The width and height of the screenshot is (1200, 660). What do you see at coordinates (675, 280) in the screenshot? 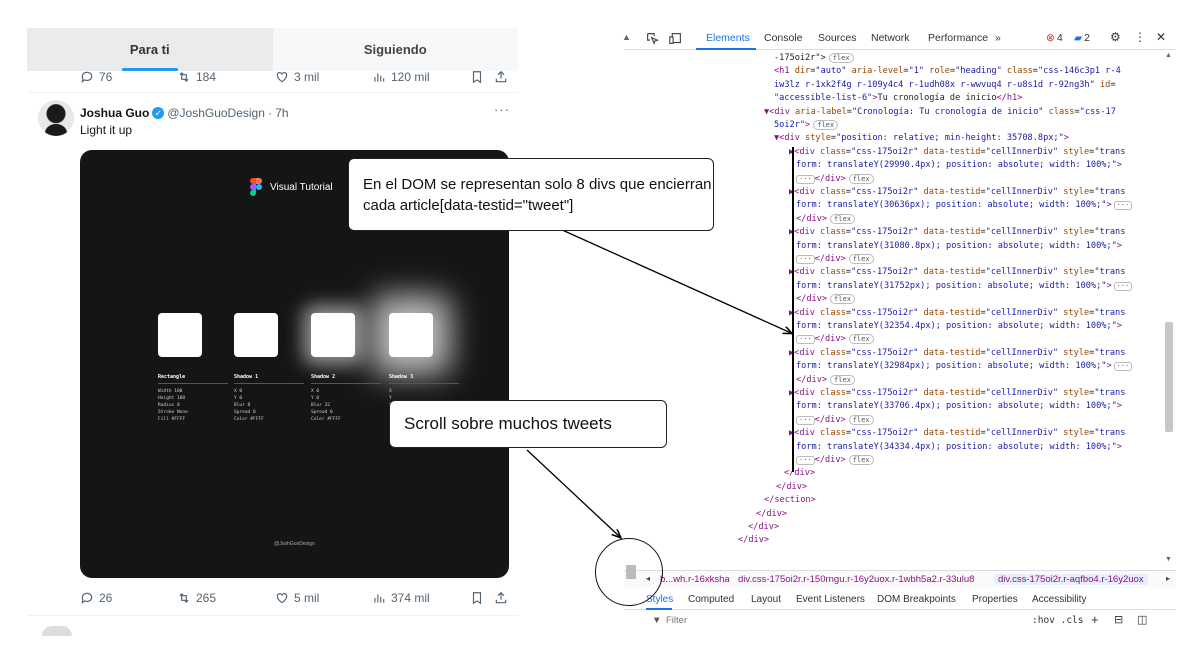
I see `arrow-to-dom-divs` at bounding box center [675, 280].